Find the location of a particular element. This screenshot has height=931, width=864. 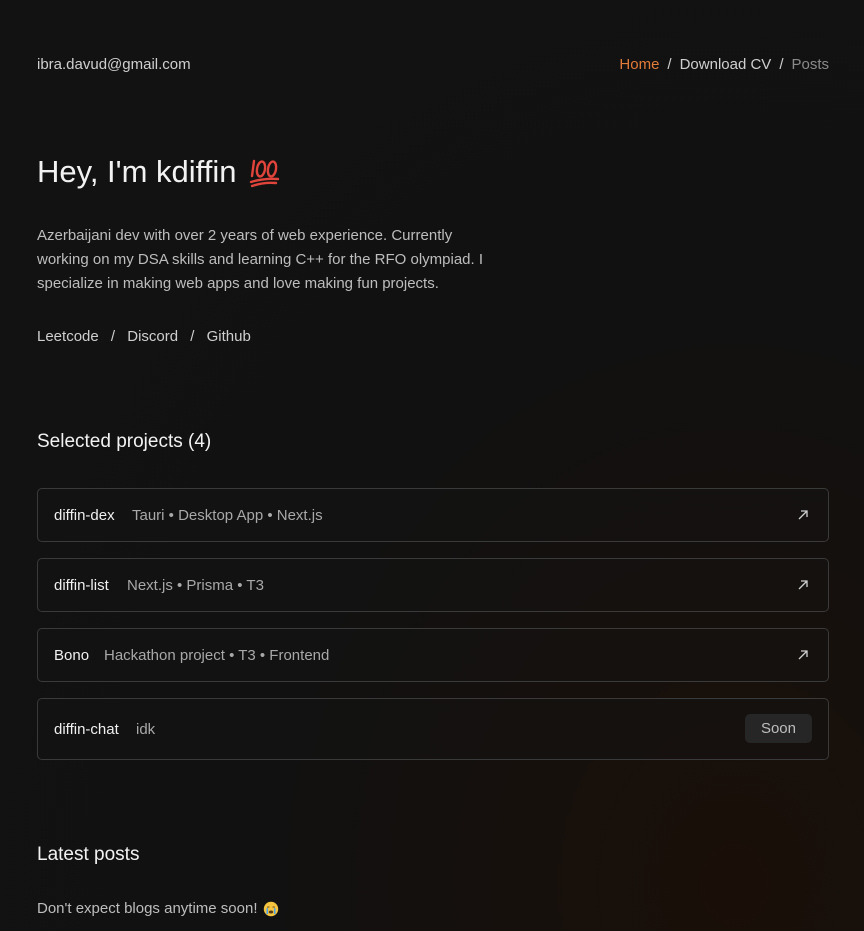

nav-download-cv-link: Download CV is located at coordinates (726, 64).